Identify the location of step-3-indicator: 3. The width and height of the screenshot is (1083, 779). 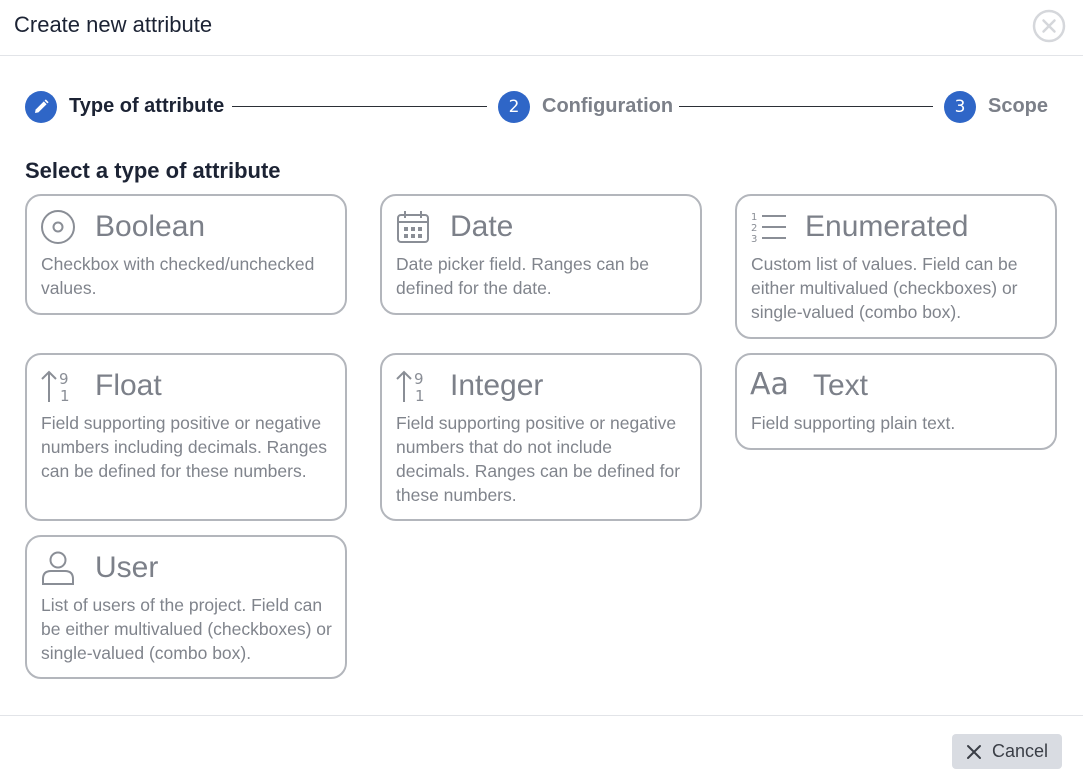
(960, 107).